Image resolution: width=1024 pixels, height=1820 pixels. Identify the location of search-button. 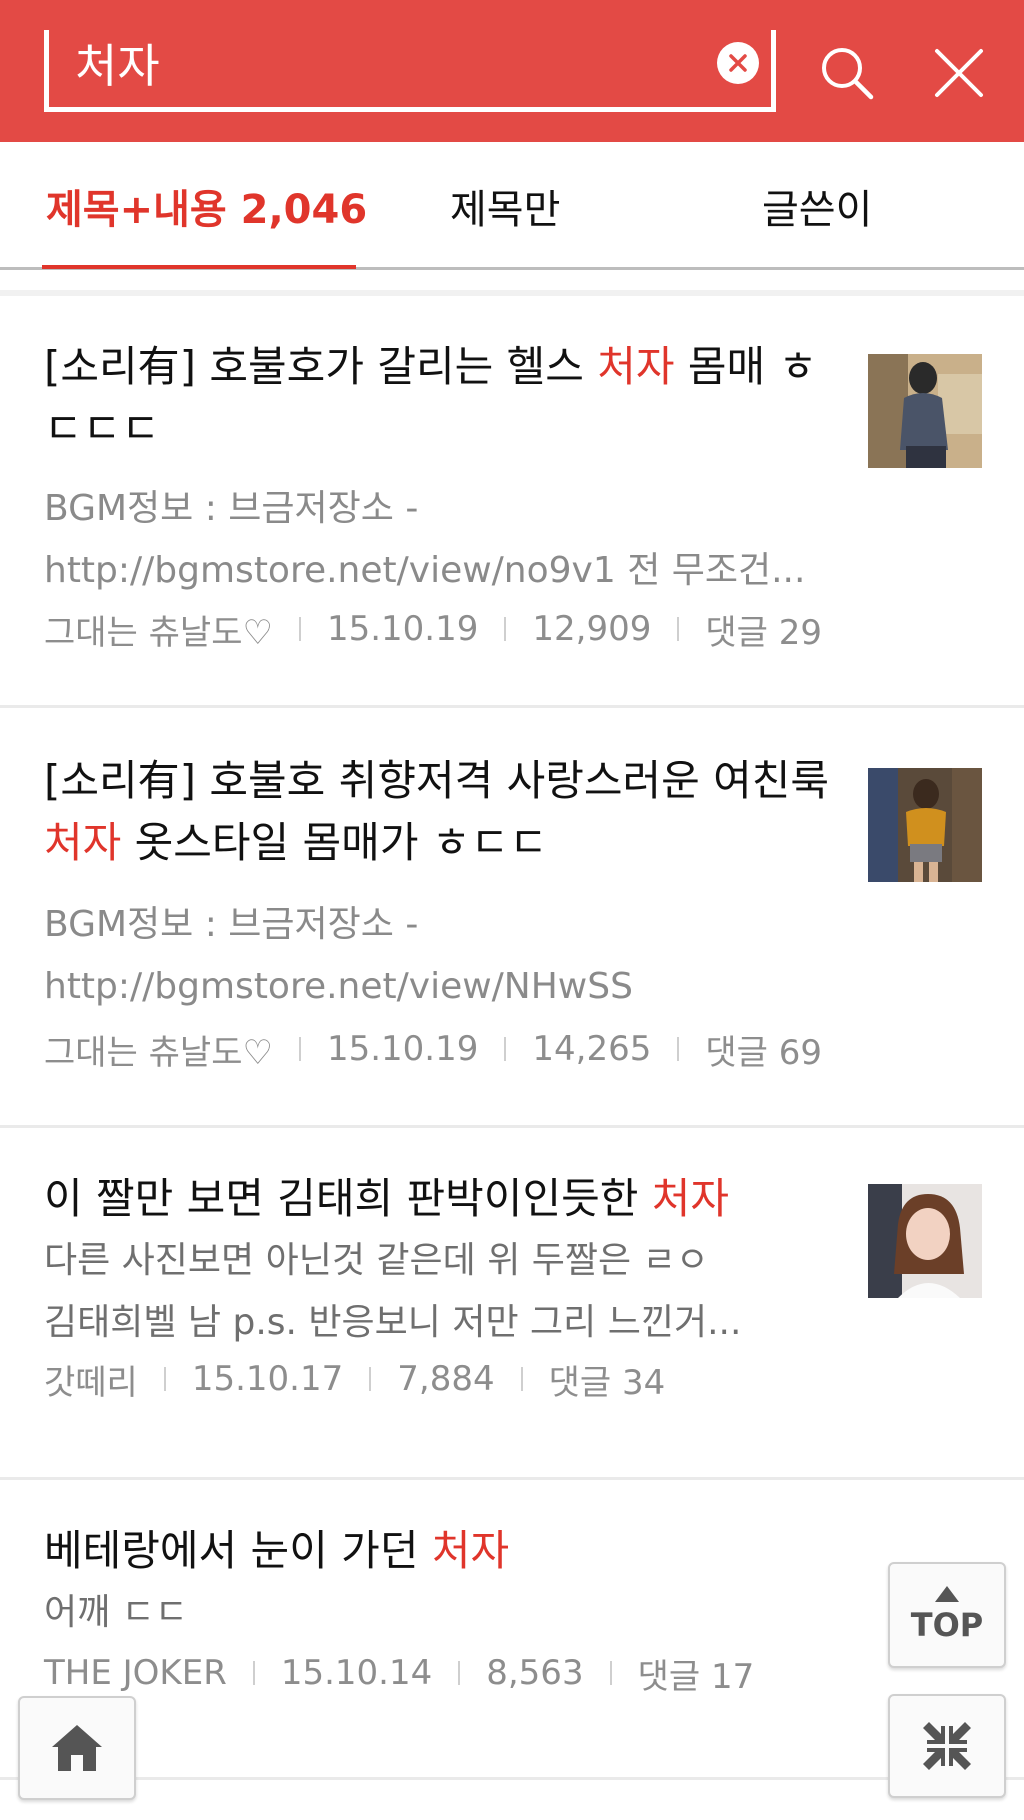
(847, 73).